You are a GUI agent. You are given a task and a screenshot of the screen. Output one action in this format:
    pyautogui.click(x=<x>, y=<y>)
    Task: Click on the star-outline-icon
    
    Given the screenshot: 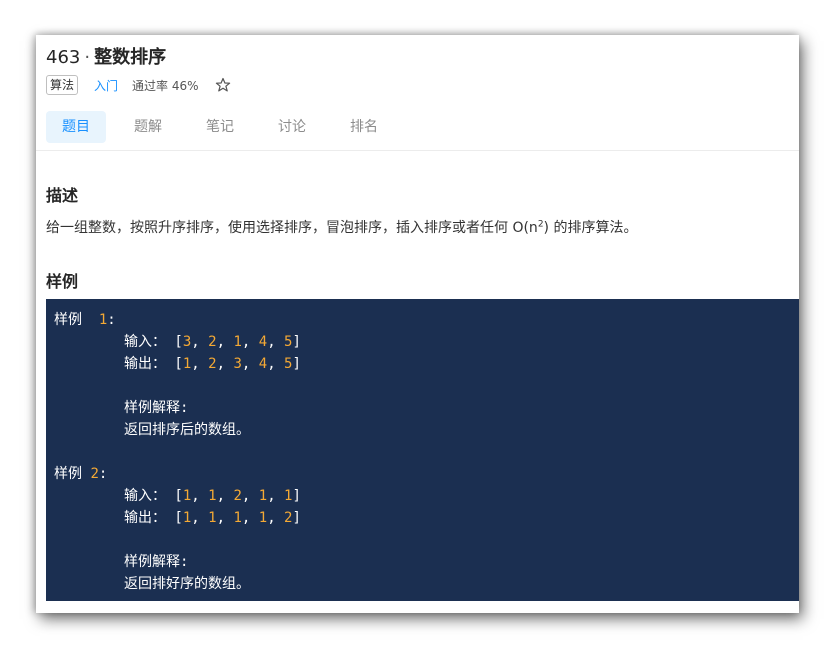 What is the action you would take?
    pyautogui.click(x=223, y=85)
    